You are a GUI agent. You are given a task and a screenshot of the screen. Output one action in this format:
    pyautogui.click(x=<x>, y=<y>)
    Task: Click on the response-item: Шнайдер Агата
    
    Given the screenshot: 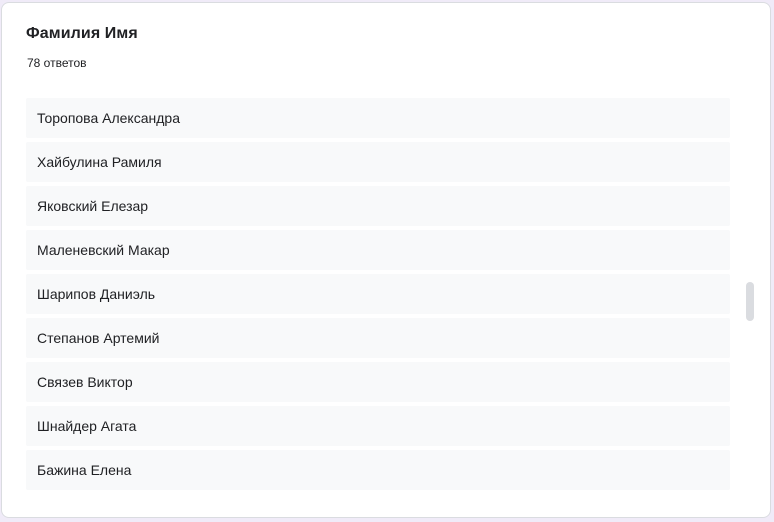 What is the action you would take?
    pyautogui.click(x=378, y=426)
    